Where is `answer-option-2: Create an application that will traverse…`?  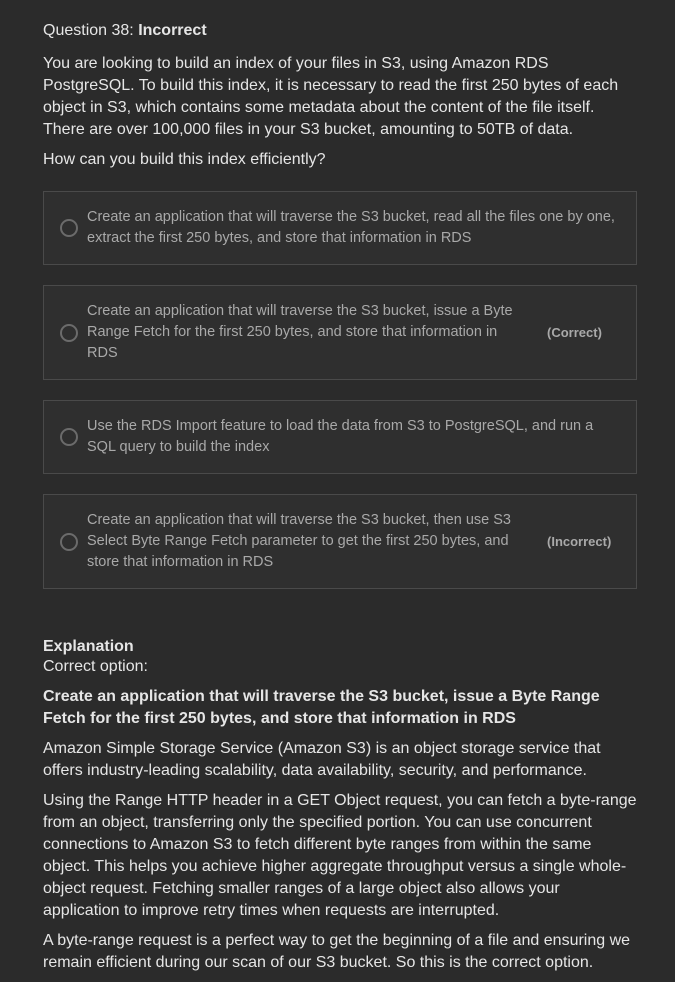
answer-option-2: Create an application that will traverse… is located at coordinates (340, 332).